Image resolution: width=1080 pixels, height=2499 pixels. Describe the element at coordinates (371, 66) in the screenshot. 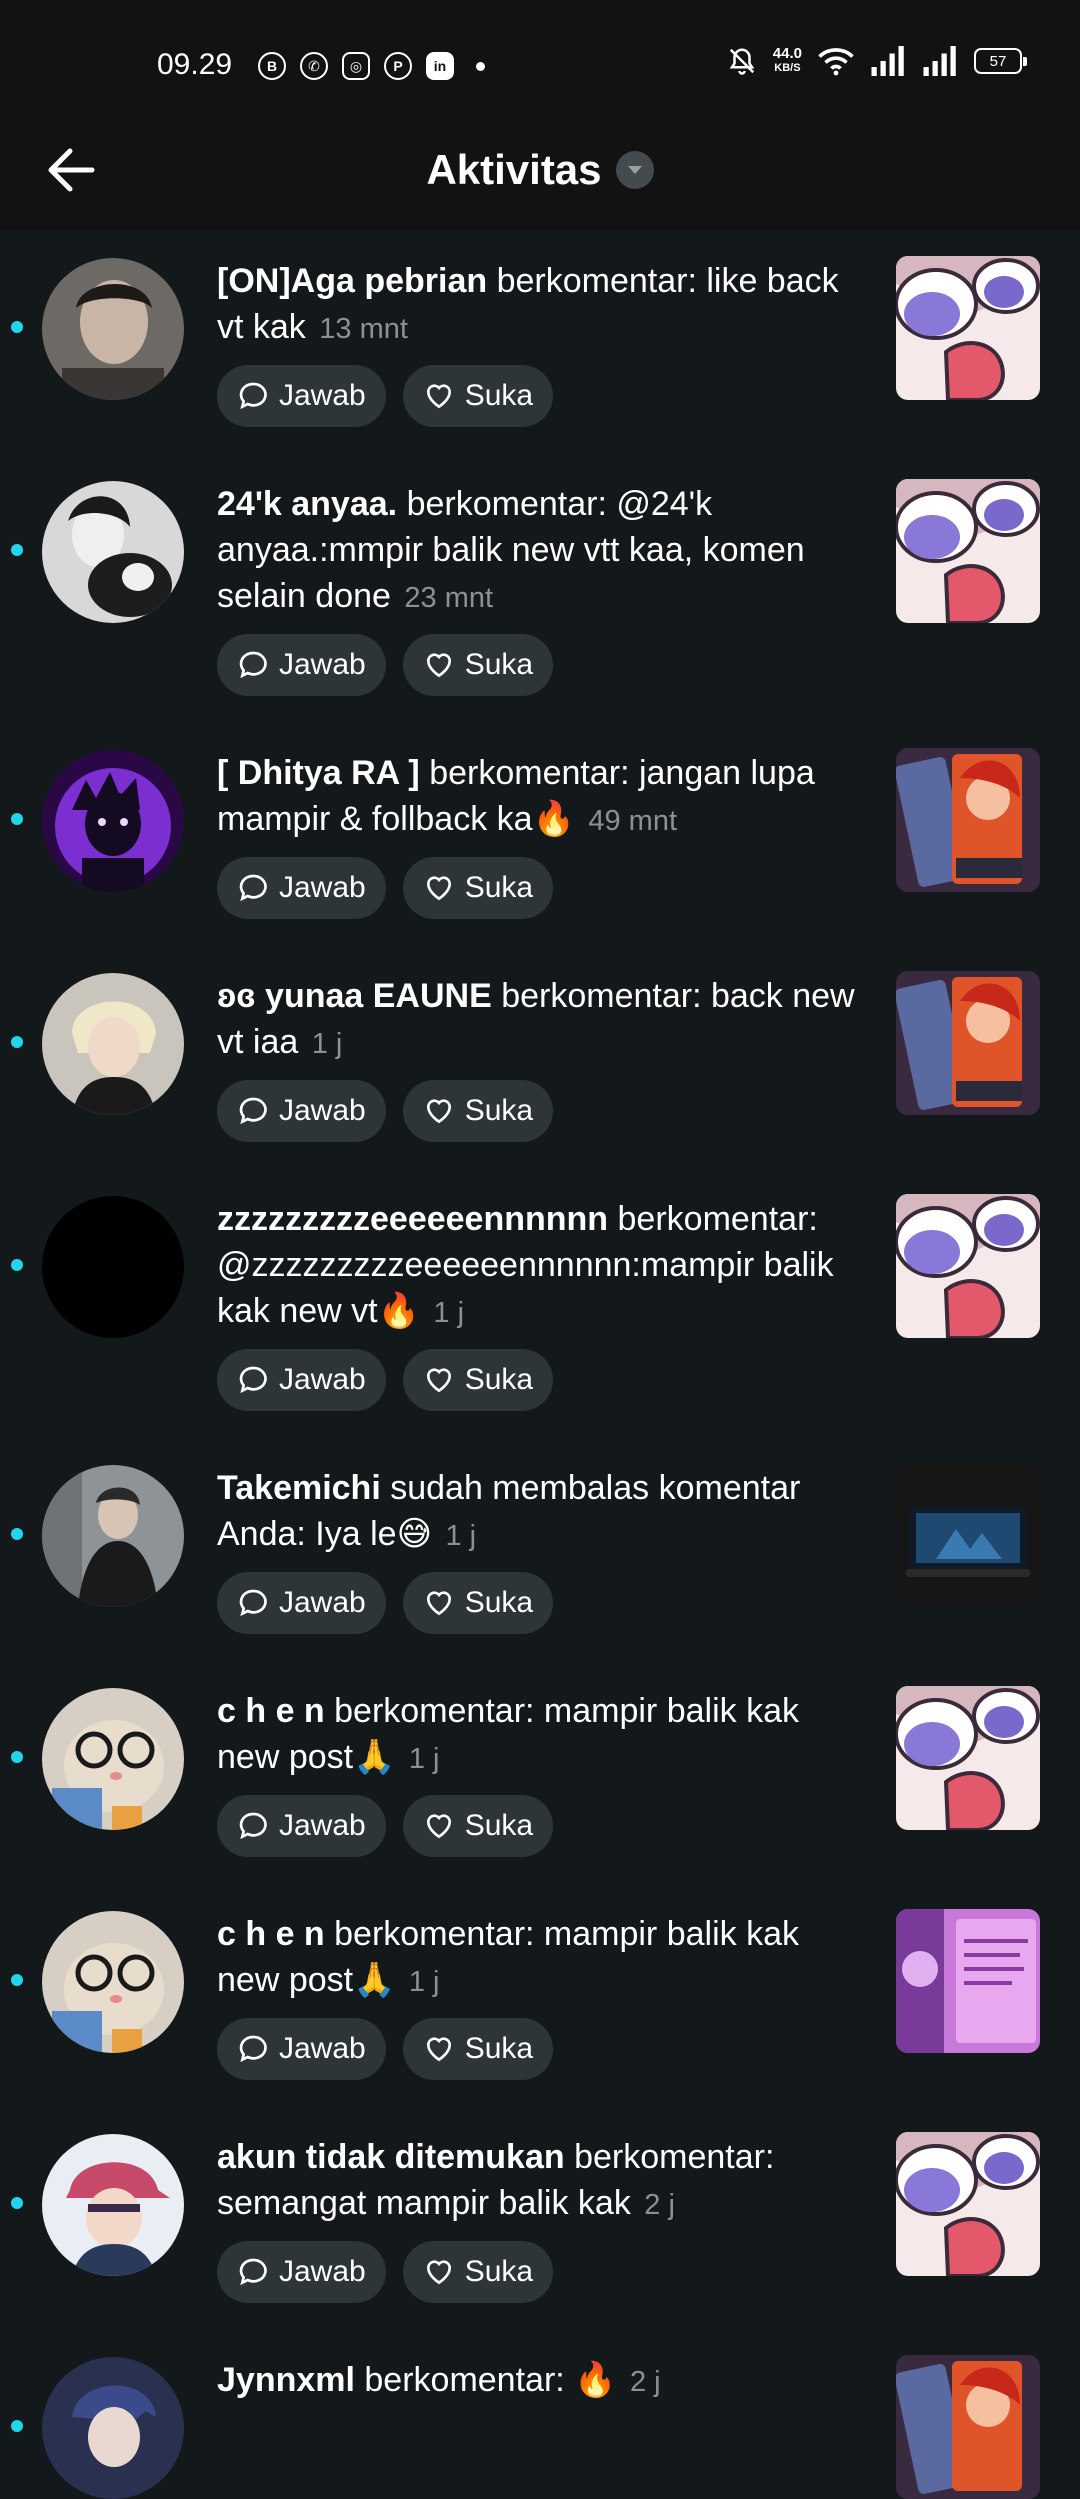

I see `notification-icons: B ✆ ◎ P in` at that location.